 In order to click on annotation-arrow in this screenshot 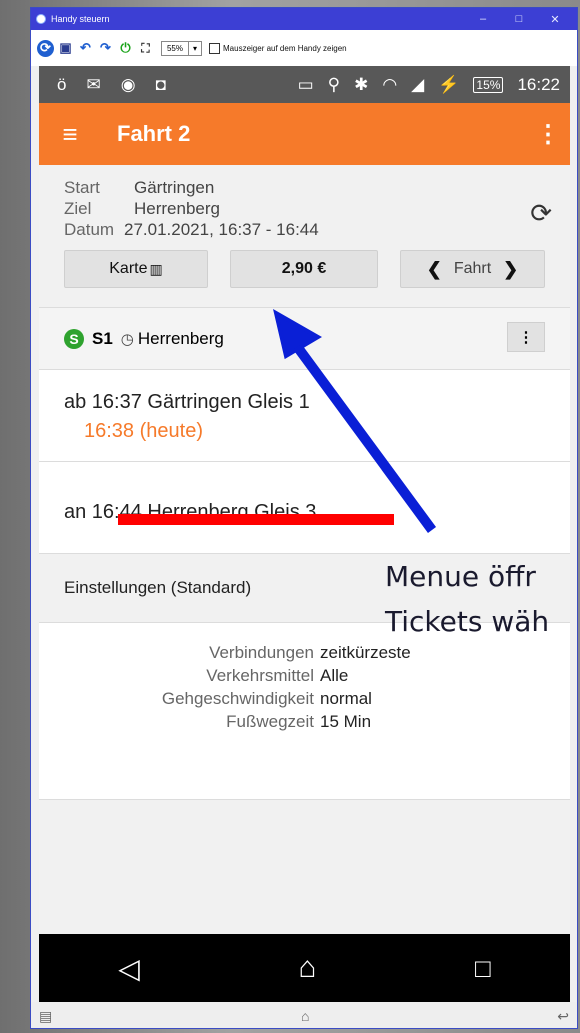, I will do `click(355, 420)`.